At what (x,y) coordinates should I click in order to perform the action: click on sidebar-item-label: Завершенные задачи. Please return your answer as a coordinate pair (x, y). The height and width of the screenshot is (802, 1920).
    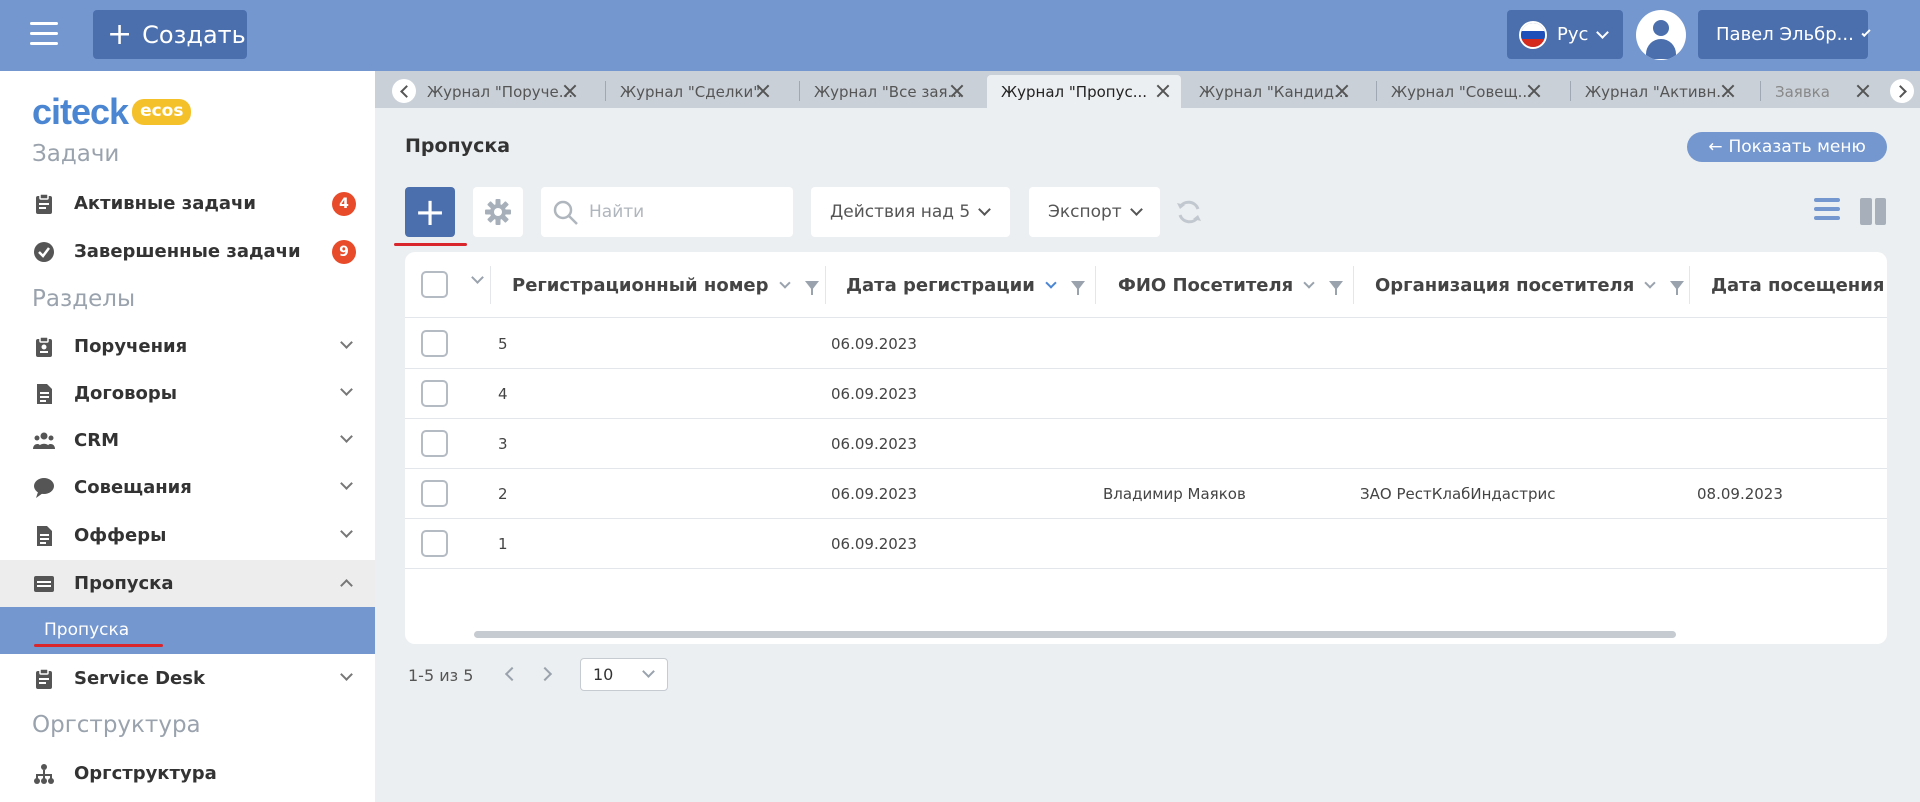
    Looking at the image, I should click on (187, 251).